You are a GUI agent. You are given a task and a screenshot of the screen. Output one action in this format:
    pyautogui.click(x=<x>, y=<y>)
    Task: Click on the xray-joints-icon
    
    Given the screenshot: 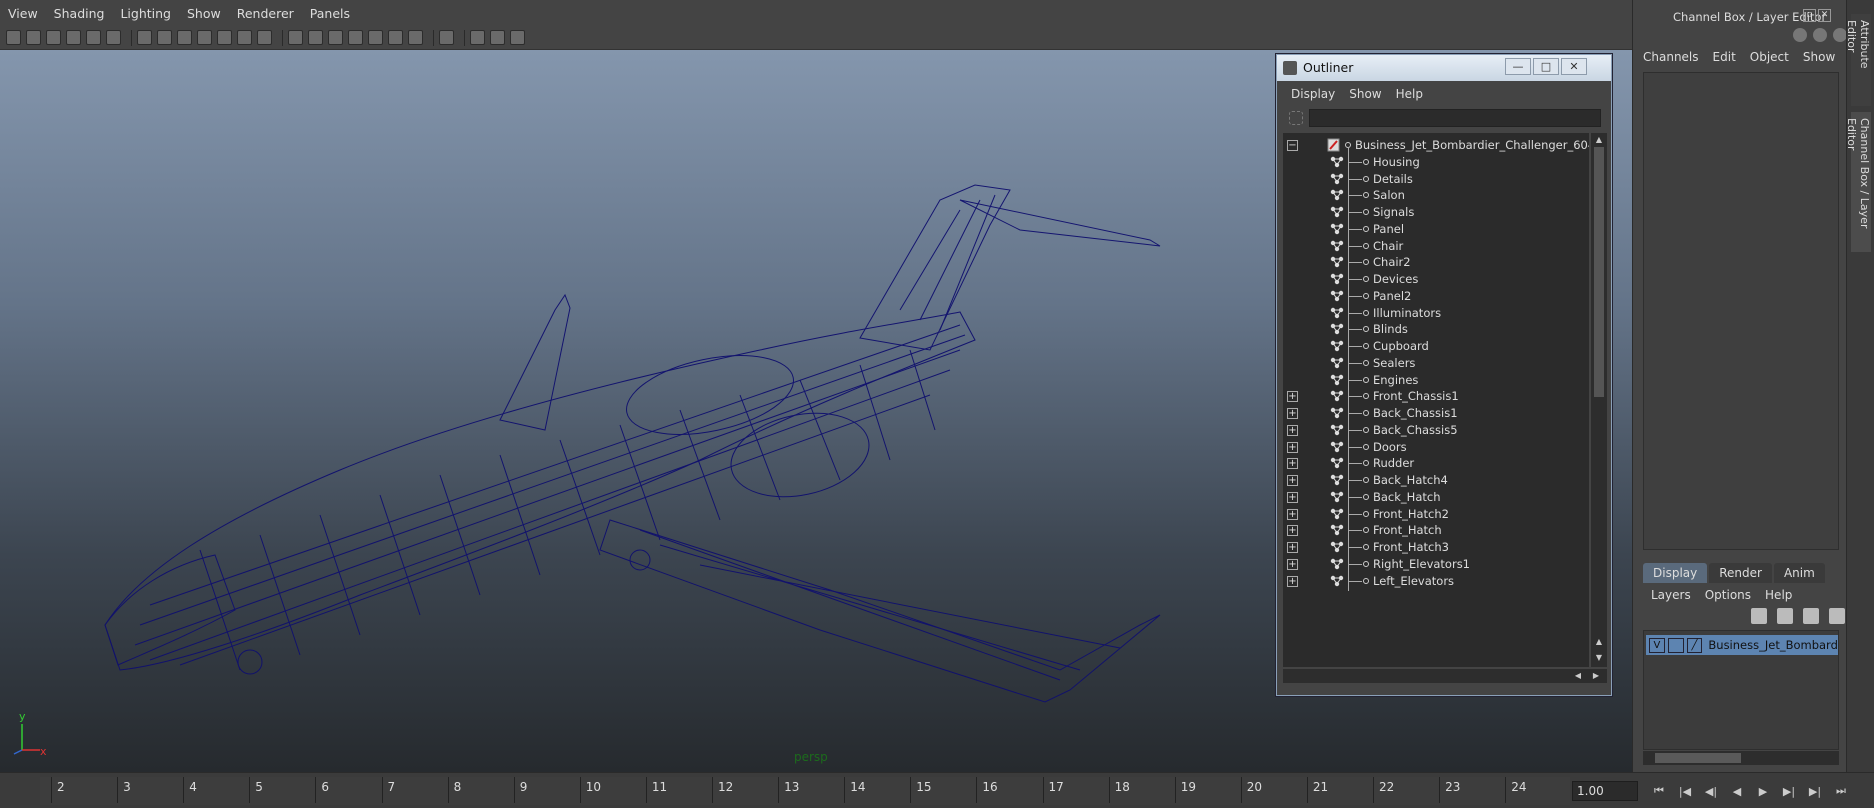 What is the action you would take?
    pyautogui.click(x=497, y=37)
    